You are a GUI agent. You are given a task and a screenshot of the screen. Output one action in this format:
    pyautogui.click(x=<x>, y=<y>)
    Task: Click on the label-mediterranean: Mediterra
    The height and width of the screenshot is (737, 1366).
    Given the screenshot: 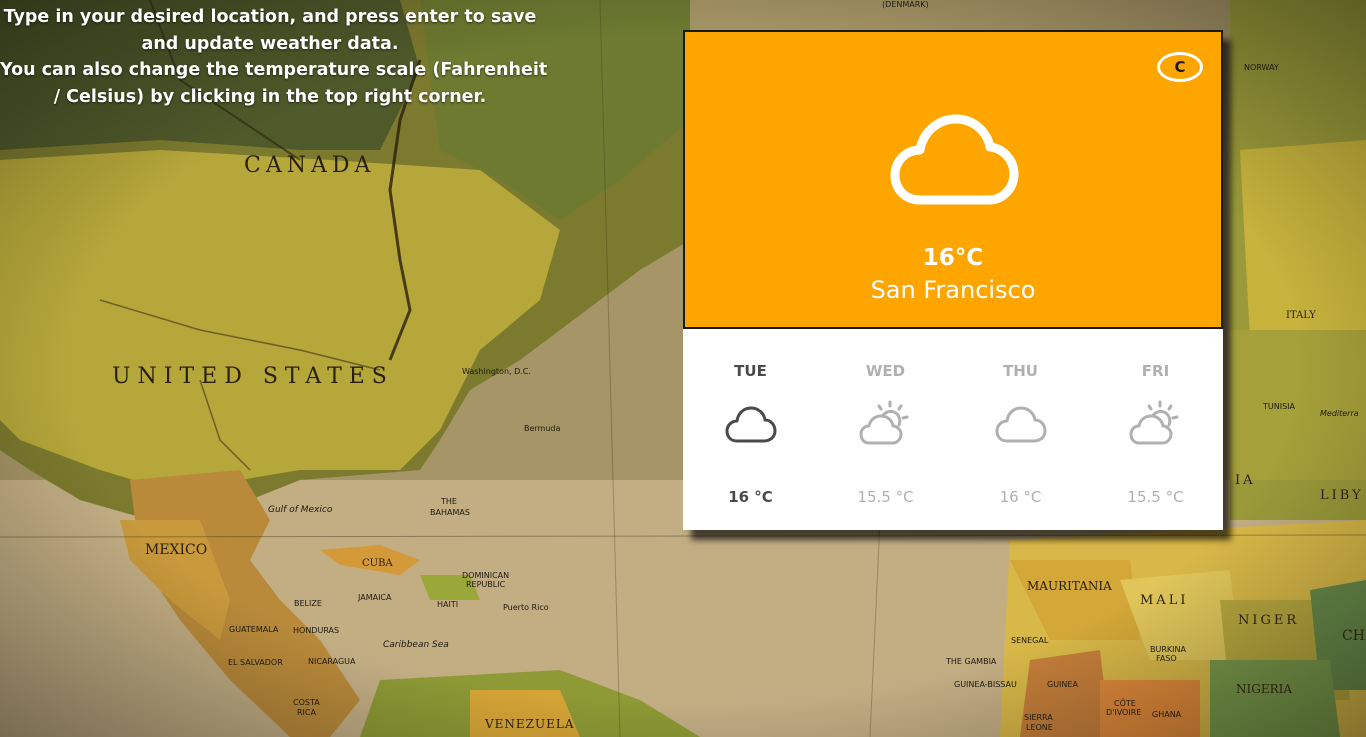 What is the action you would take?
    pyautogui.click(x=1339, y=413)
    